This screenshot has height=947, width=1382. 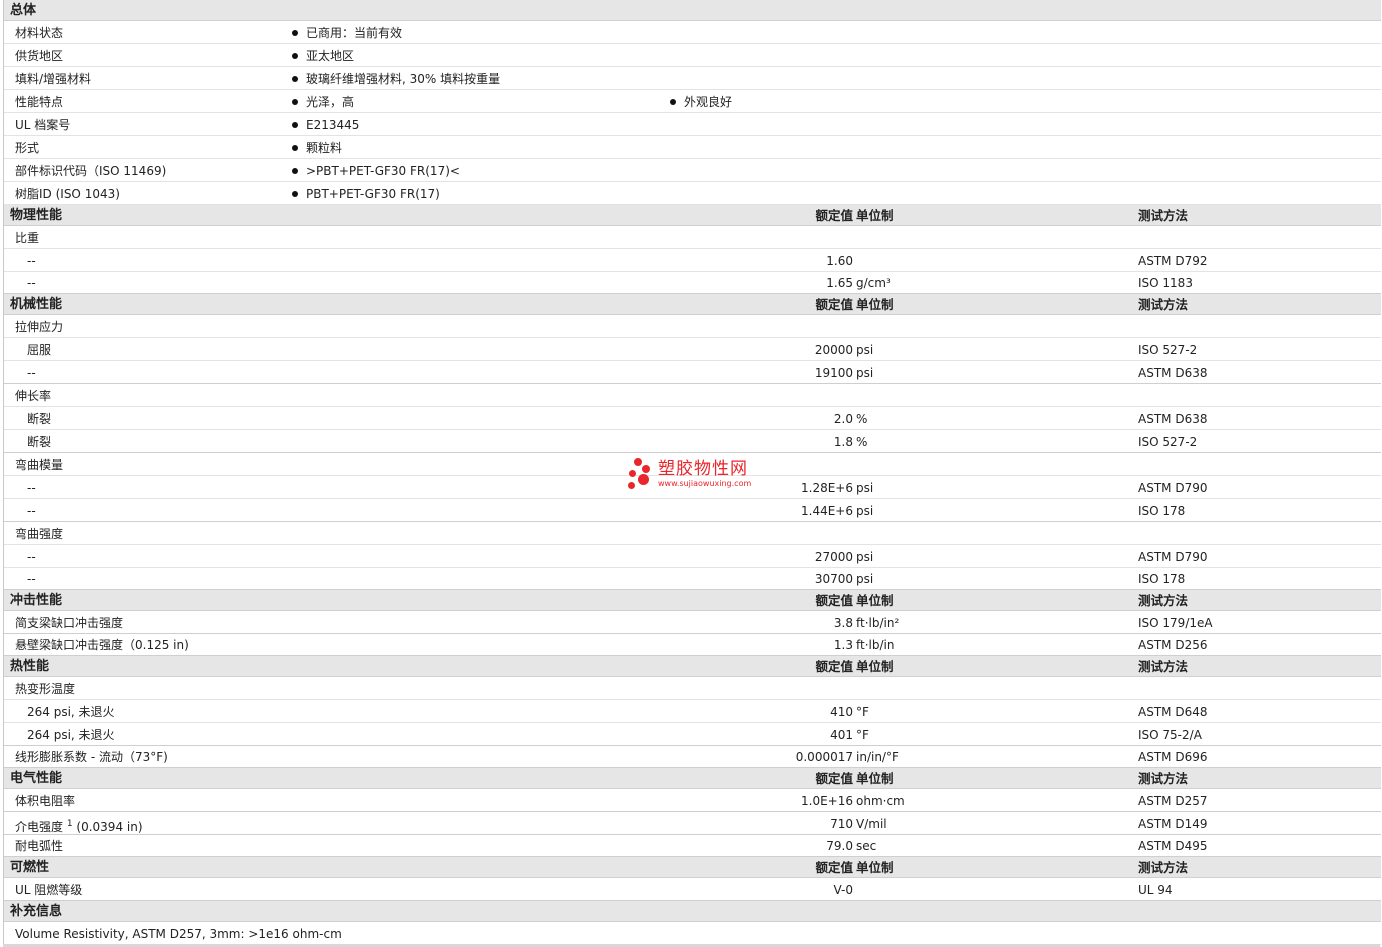 What do you see at coordinates (39, 419) in the screenshot?
I see `property-sublabel: 断裂` at bounding box center [39, 419].